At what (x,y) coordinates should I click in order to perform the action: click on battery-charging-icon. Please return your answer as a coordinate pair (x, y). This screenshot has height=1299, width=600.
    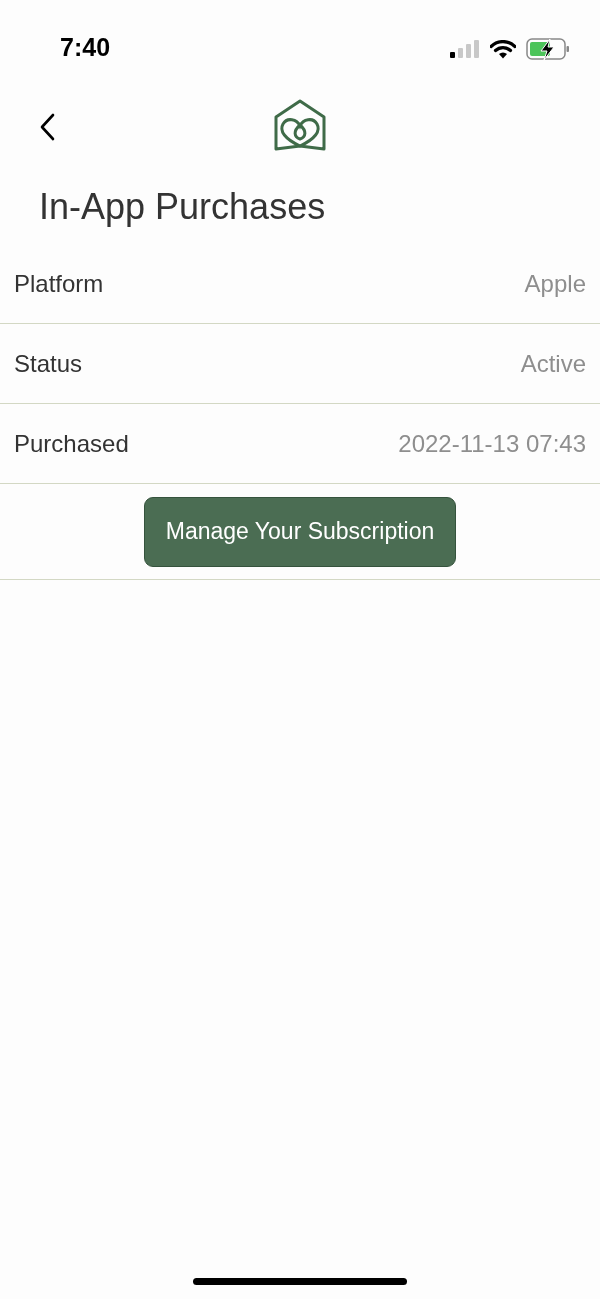
    Looking at the image, I should click on (548, 49).